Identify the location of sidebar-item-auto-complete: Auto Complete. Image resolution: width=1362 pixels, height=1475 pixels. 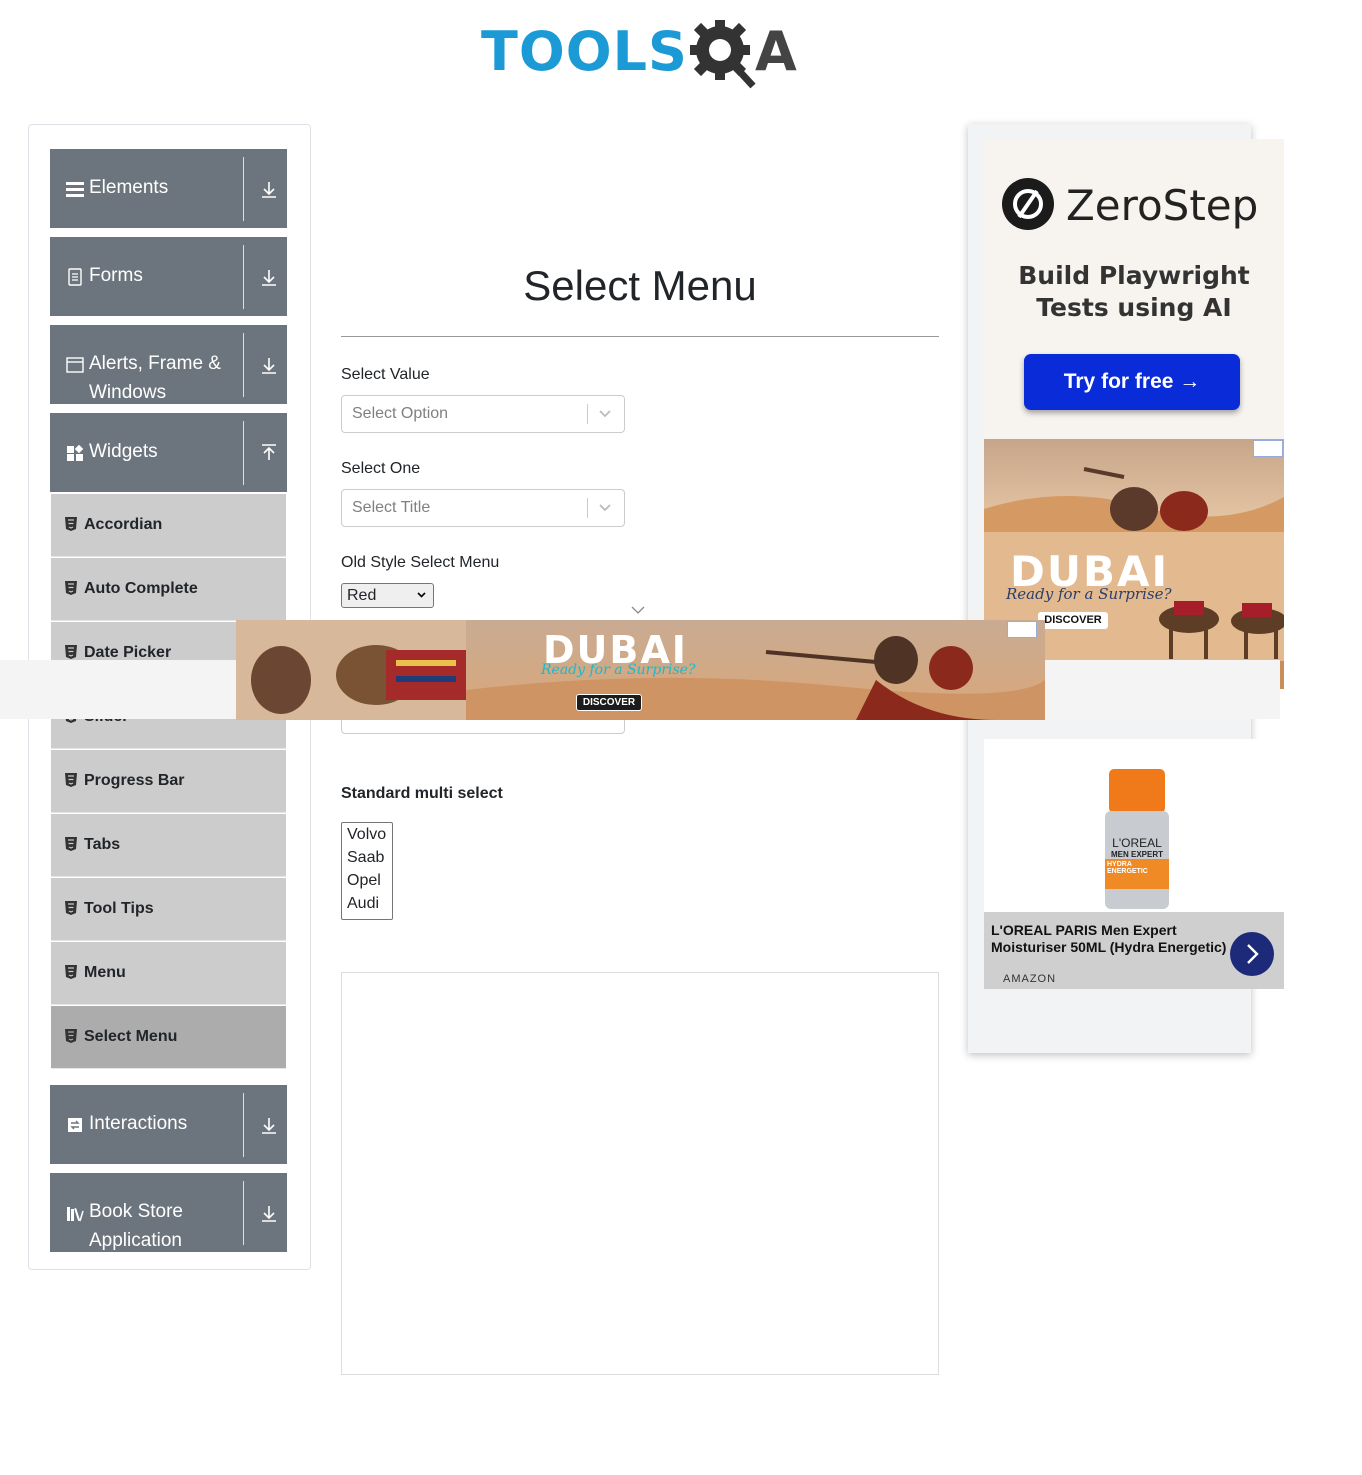
(168, 589).